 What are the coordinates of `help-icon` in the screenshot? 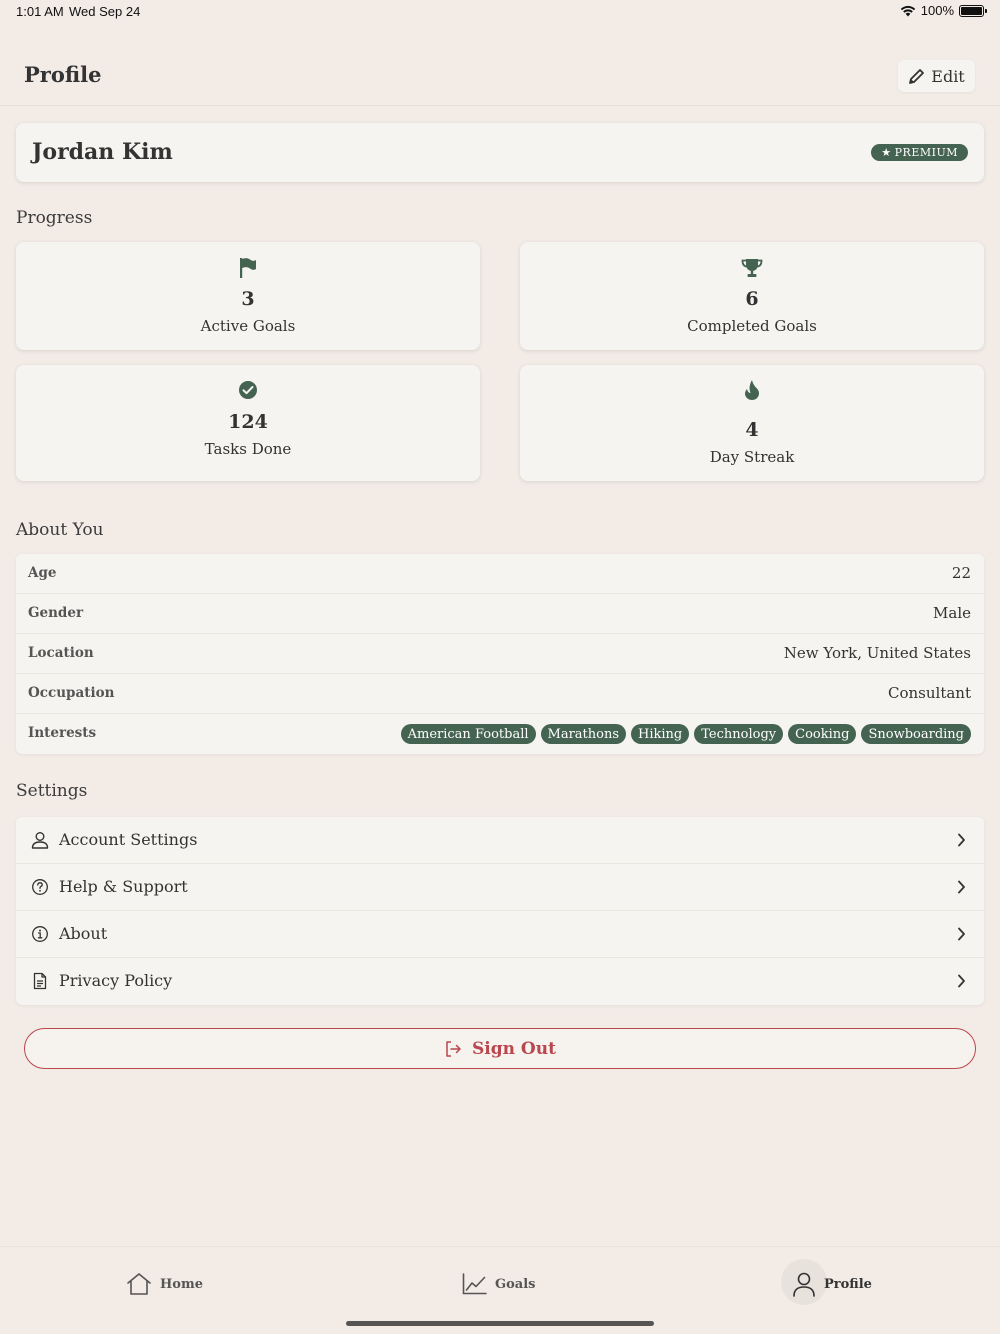 It's located at (40, 887).